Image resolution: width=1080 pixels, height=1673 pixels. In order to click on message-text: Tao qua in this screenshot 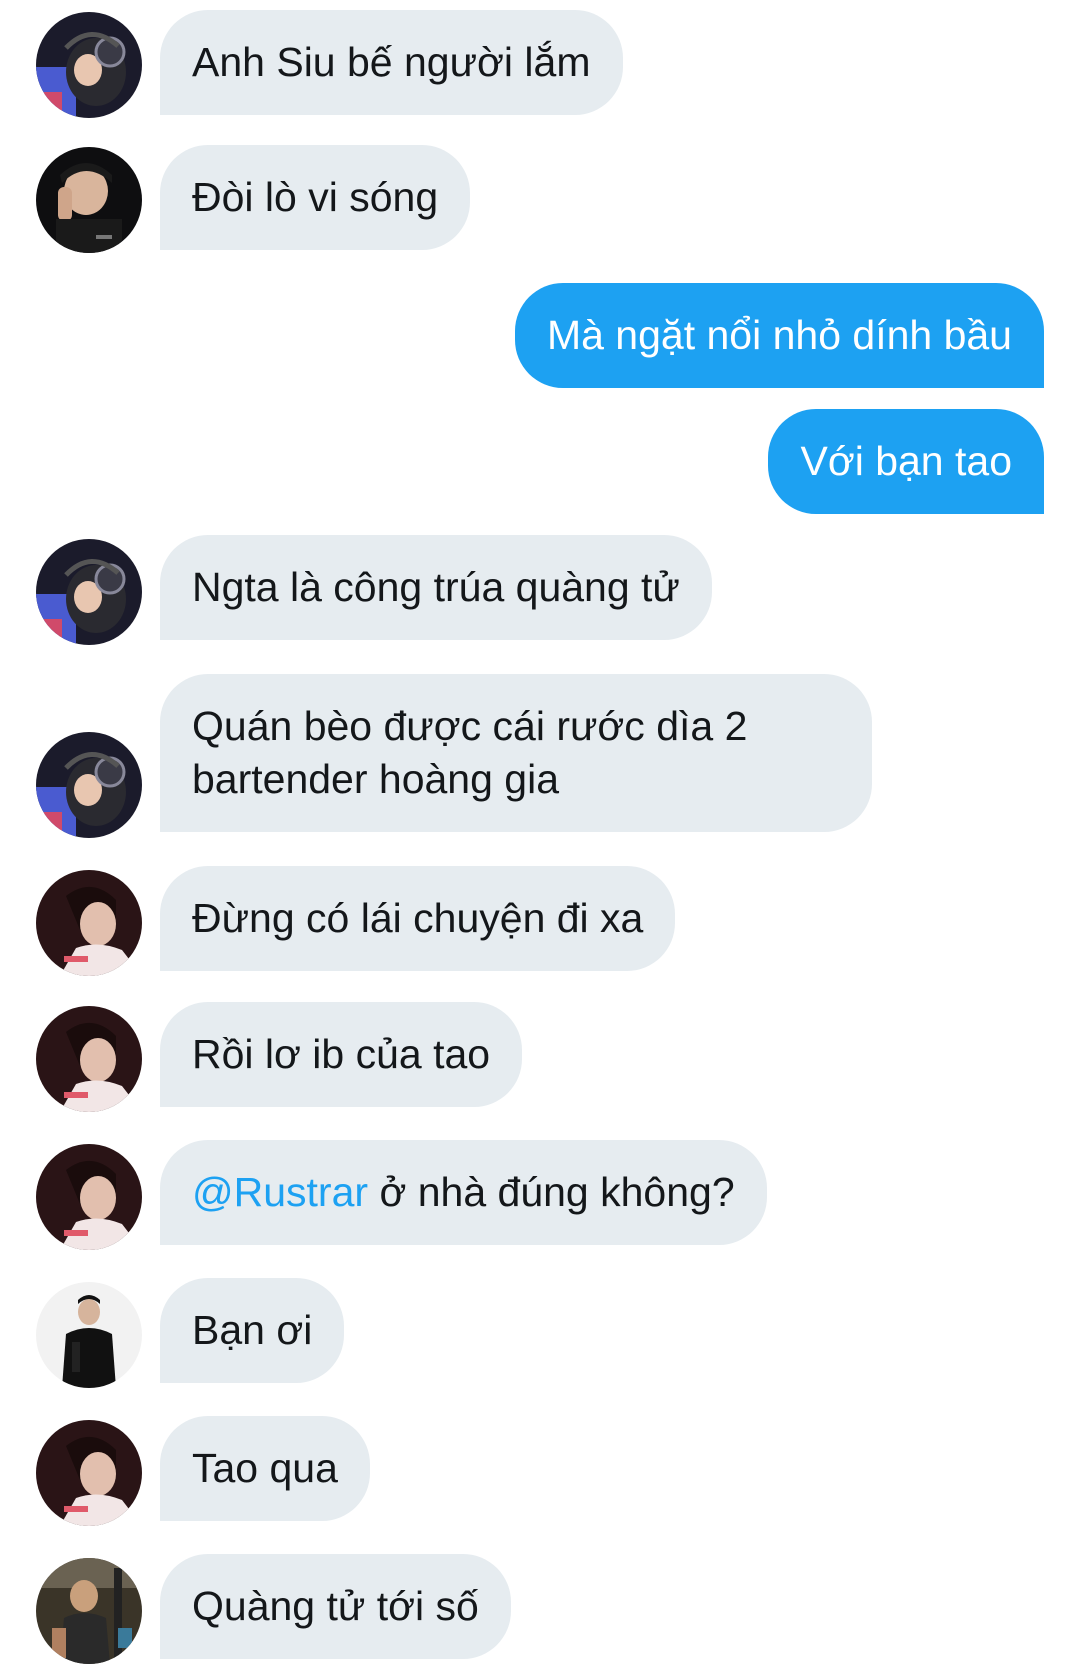, I will do `click(265, 1468)`.